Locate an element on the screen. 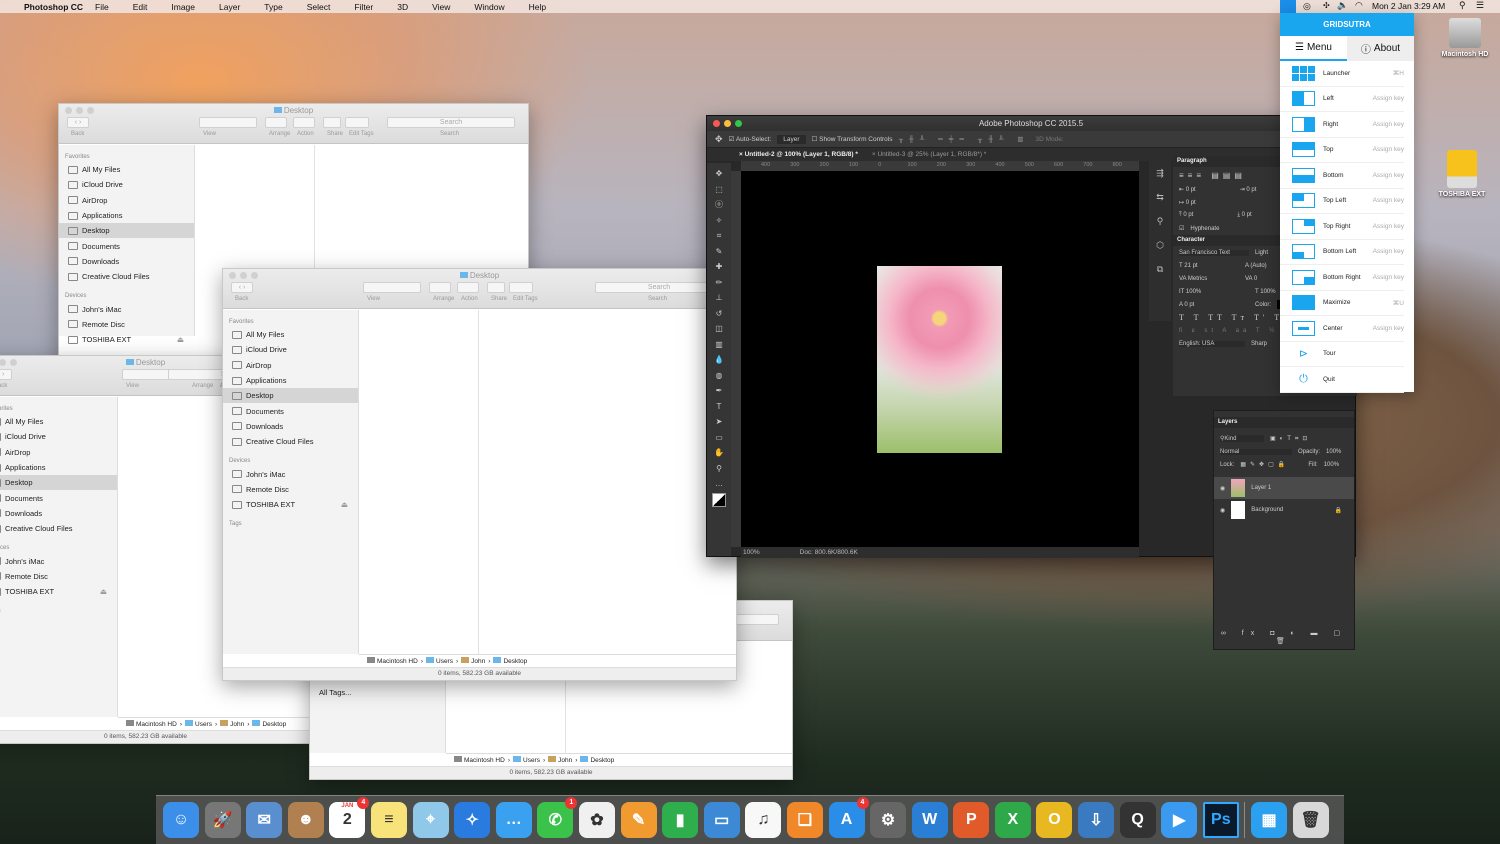 Image resolution: width=1500 pixels, height=844 pixels. search-input: Search is located at coordinates (659, 287).